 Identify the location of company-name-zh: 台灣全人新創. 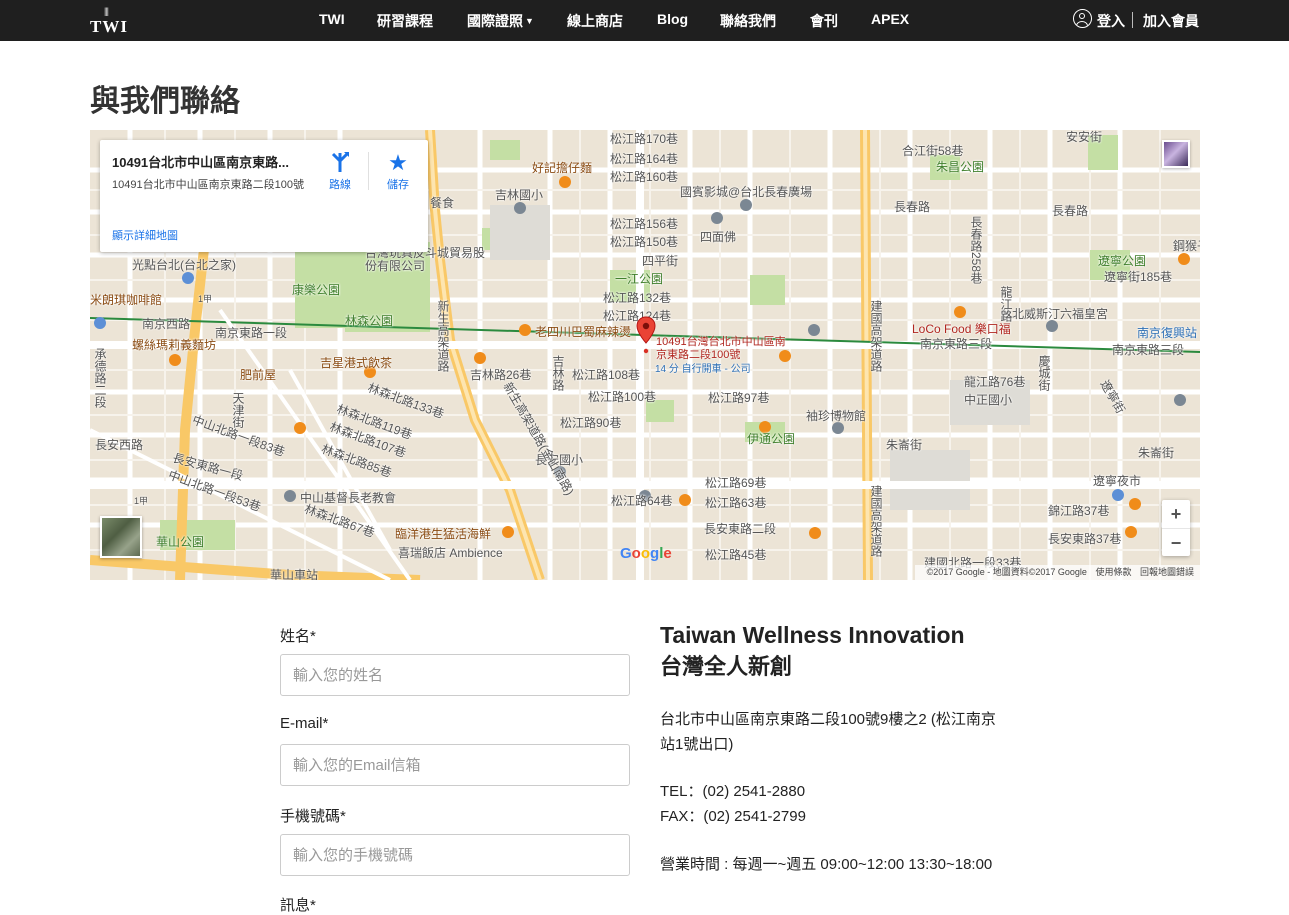
(726, 666).